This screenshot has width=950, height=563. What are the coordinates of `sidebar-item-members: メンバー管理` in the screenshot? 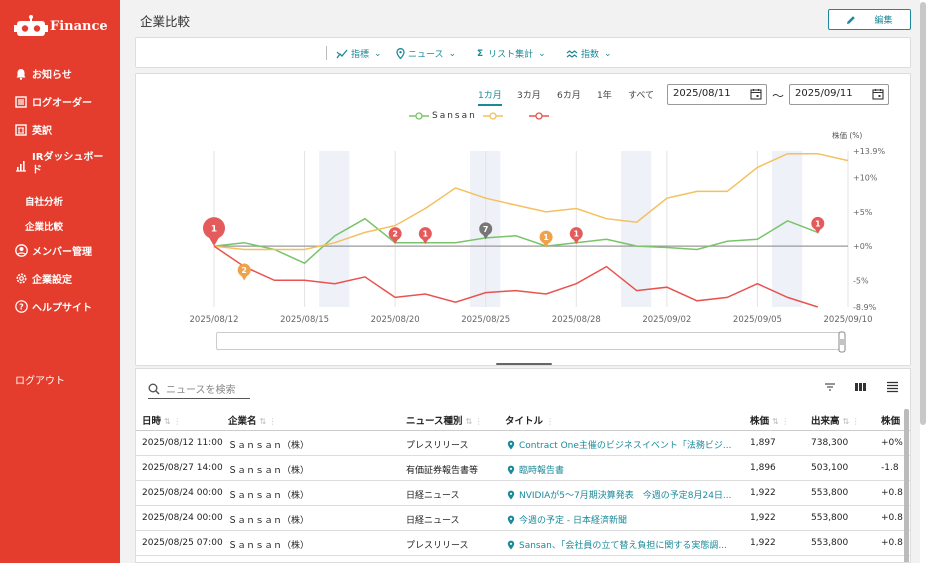 It's located at (53, 250).